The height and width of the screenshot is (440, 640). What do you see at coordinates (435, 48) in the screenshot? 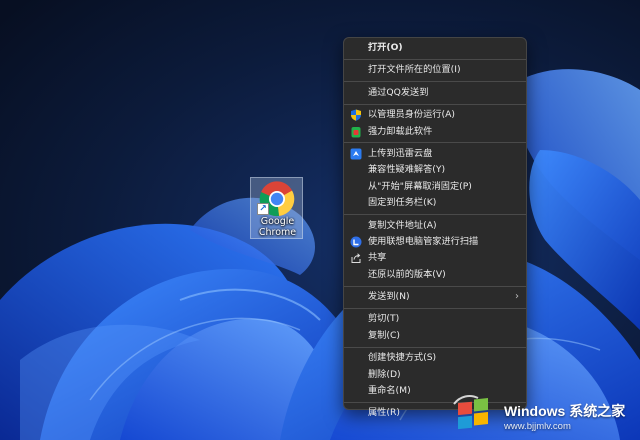
I see `menu-item-open: 打开(O)` at bounding box center [435, 48].